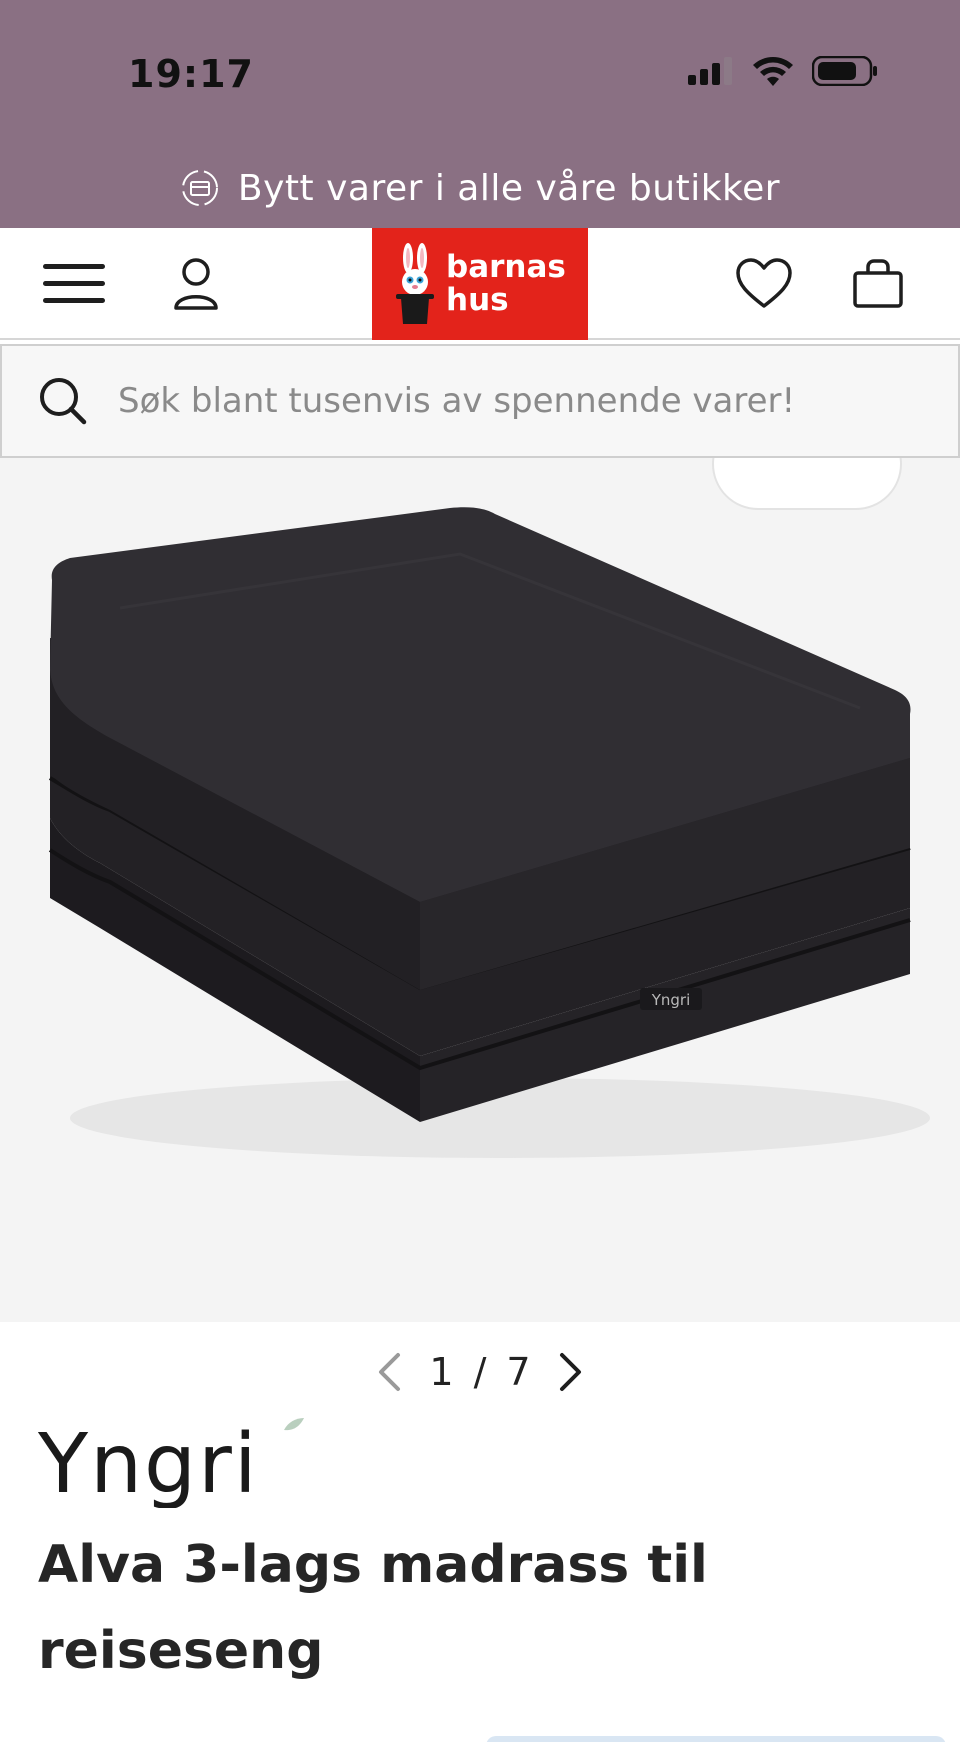 The width and height of the screenshot is (960, 1742). I want to click on exchange-box-icon, so click(199, 188).